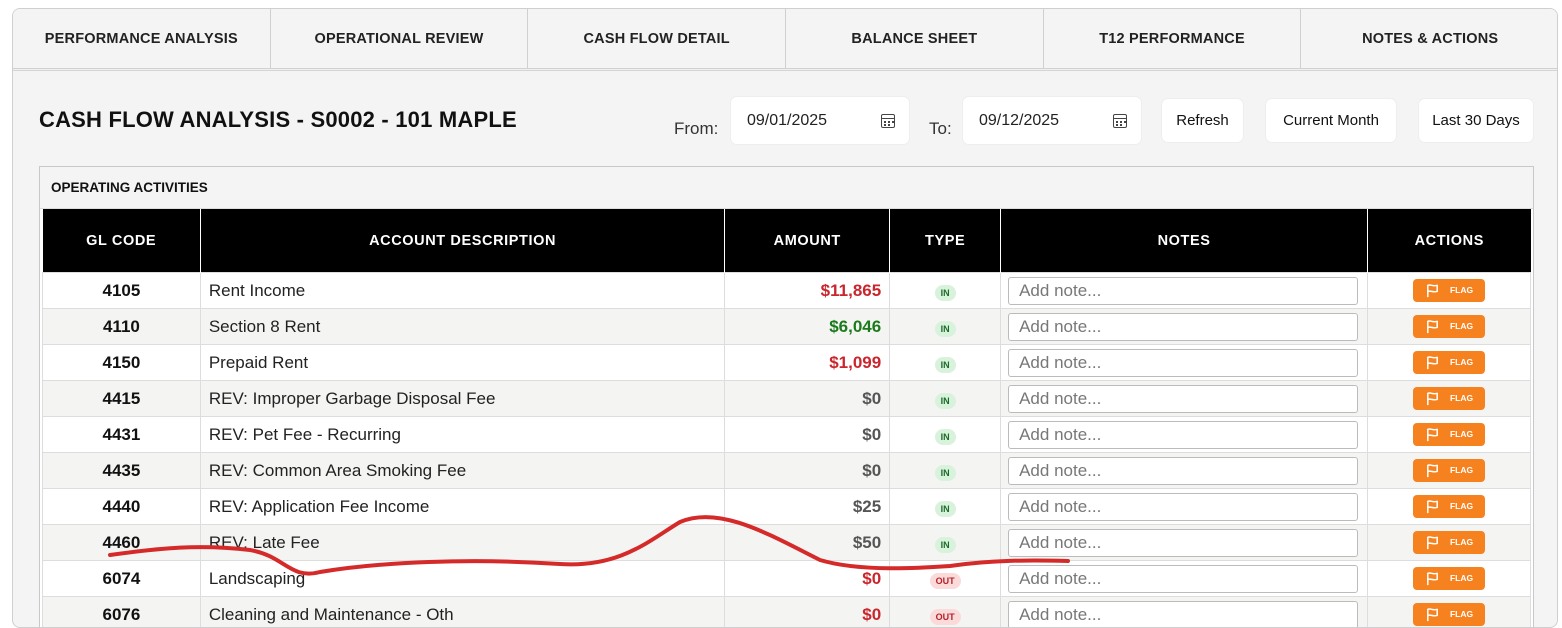 The height and width of the screenshot is (628, 1562). What do you see at coordinates (807, 241) in the screenshot?
I see `col-amount: AMOUNT` at bounding box center [807, 241].